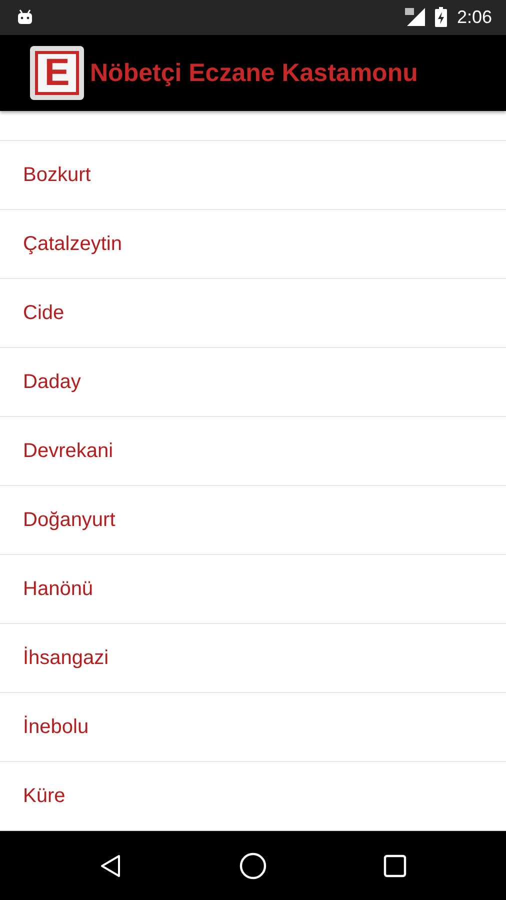 This screenshot has width=506, height=900. I want to click on district-item: Daday, so click(253, 383).